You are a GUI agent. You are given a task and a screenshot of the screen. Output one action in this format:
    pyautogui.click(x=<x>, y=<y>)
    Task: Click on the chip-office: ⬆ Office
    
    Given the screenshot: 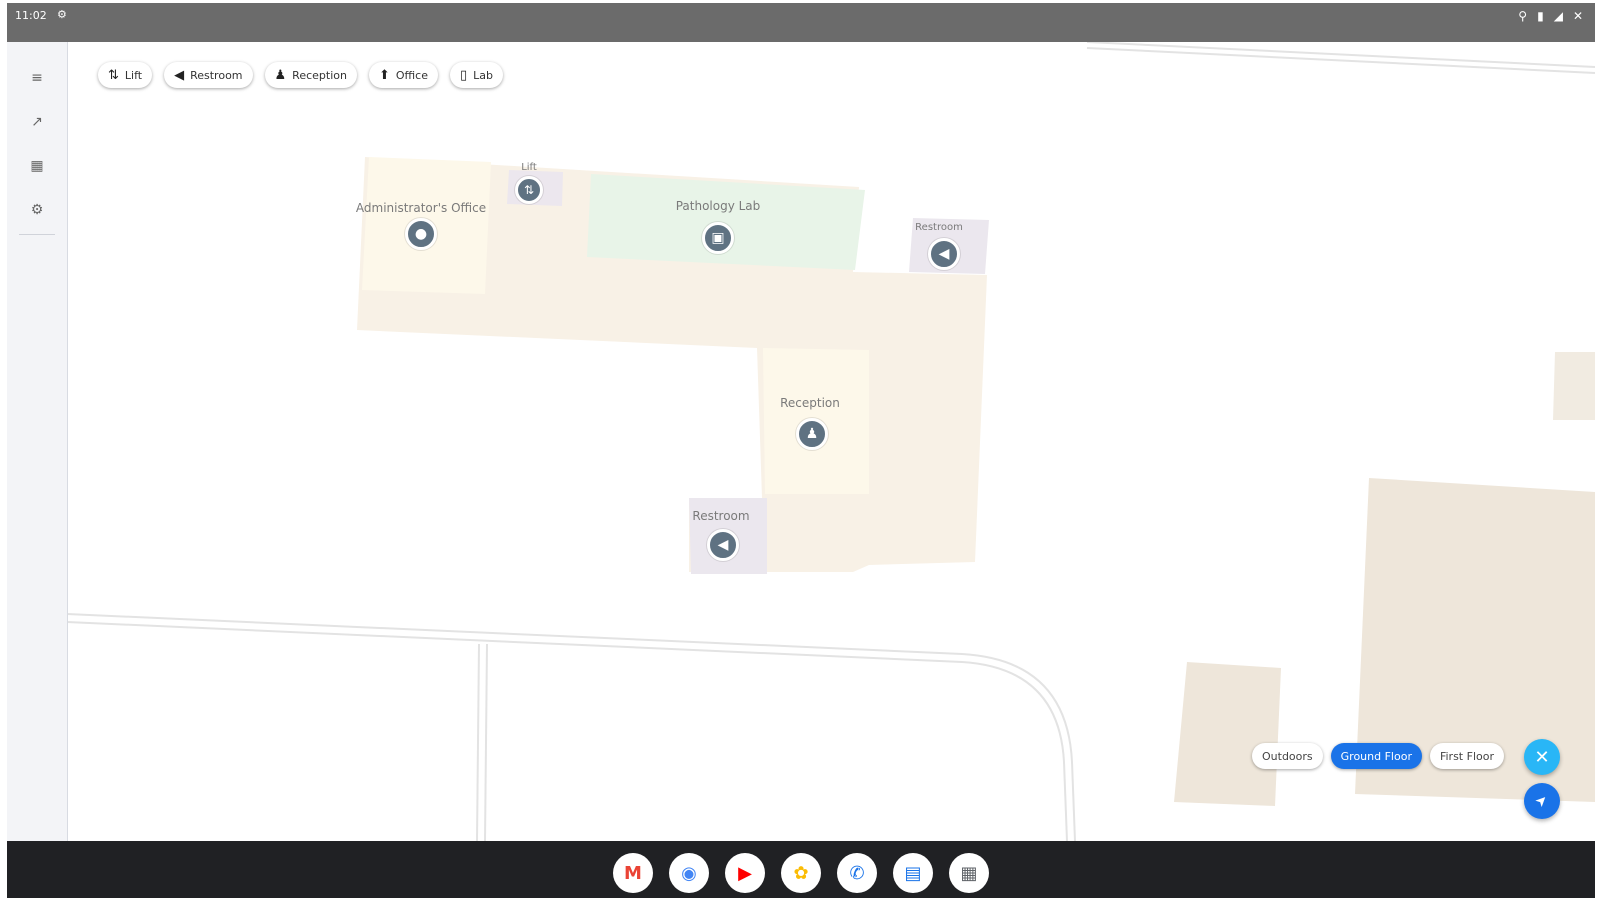 What is the action you would take?
    pyautogui.click(x=403, y=75)
    